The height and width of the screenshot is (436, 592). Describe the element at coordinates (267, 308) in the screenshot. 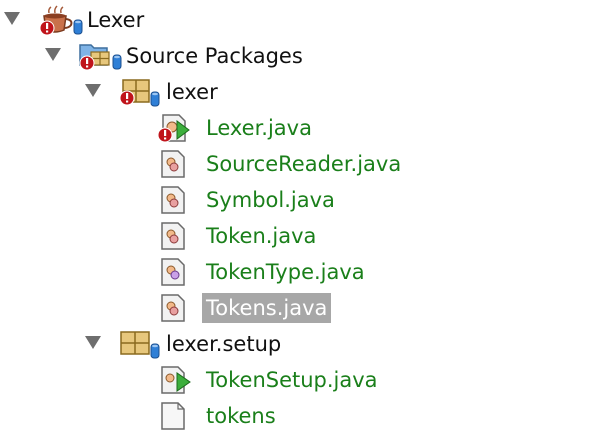

I see `file-label: Tokens.java` at that location.